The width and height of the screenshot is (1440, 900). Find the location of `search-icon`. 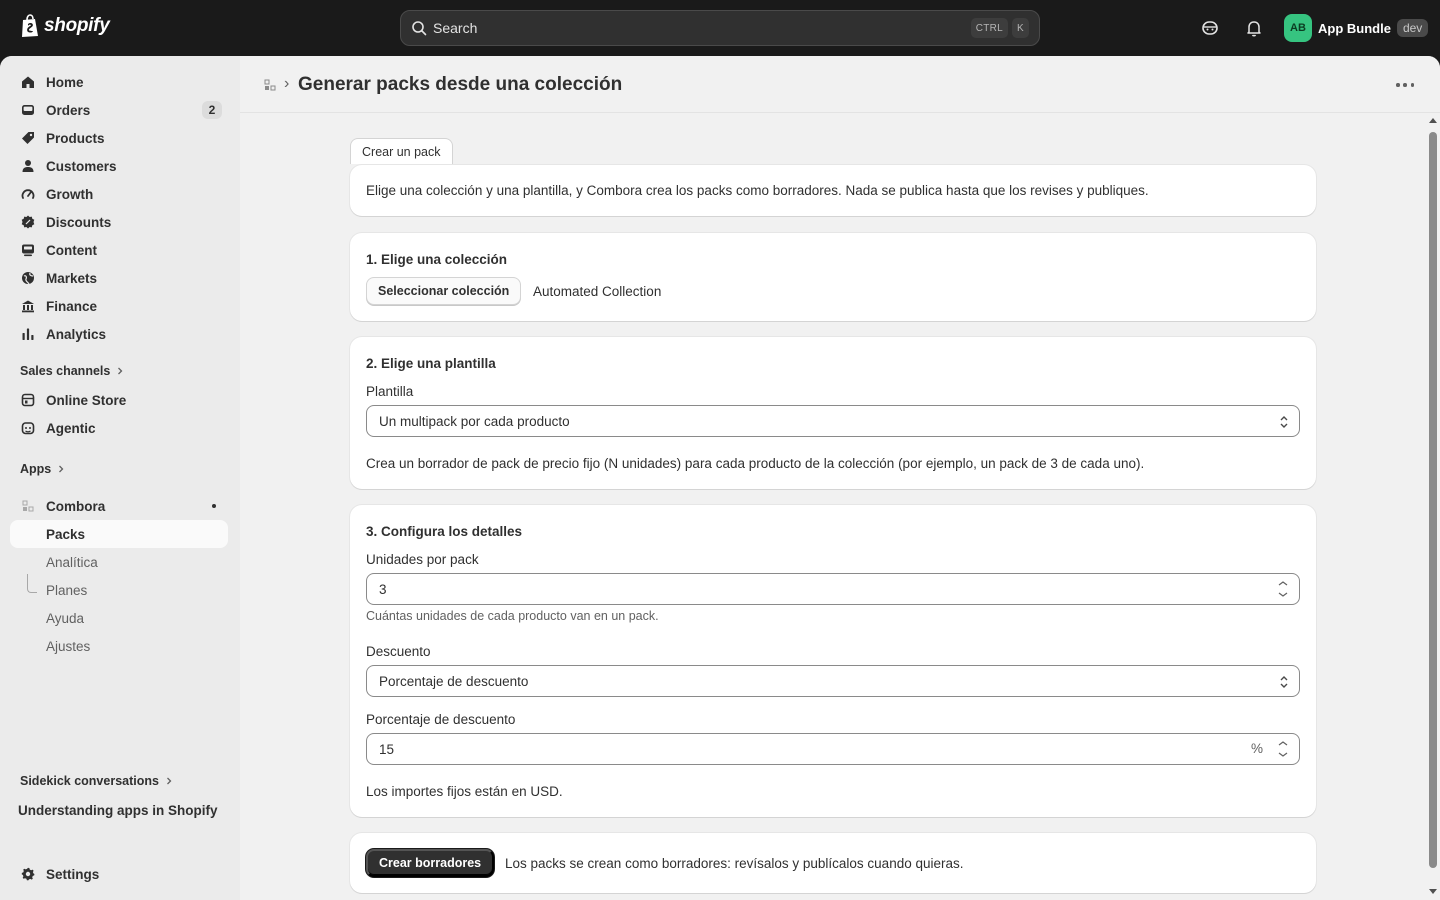

search-icon is located at coordinates (419, 28).